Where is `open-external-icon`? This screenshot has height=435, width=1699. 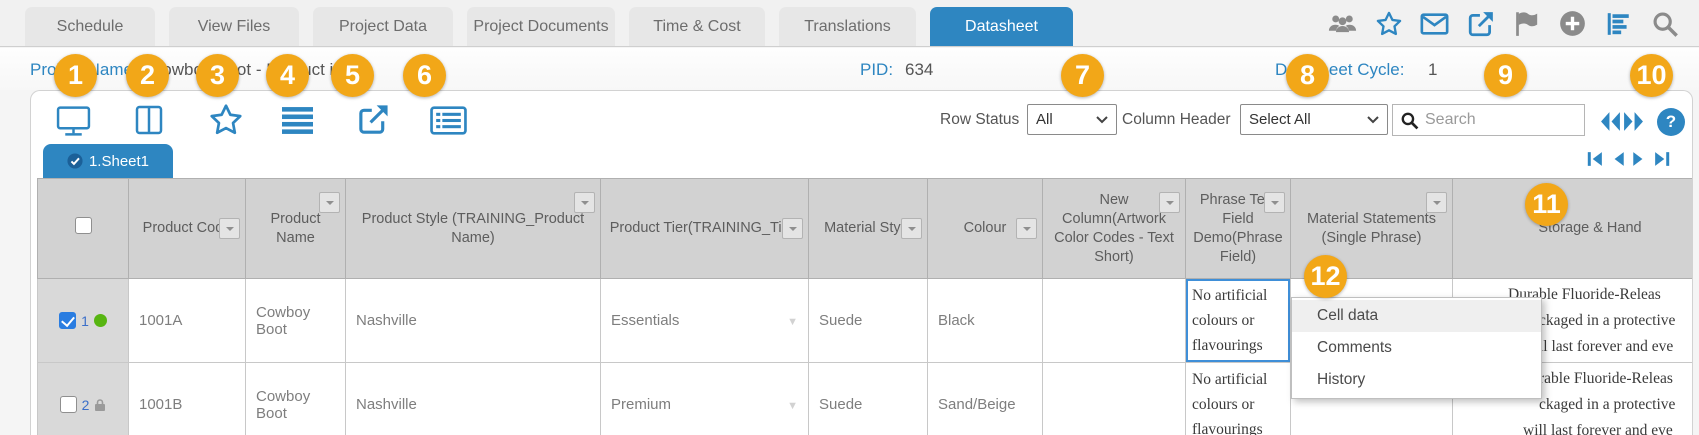
open-external-icon is located at coordinates (1480, 23).